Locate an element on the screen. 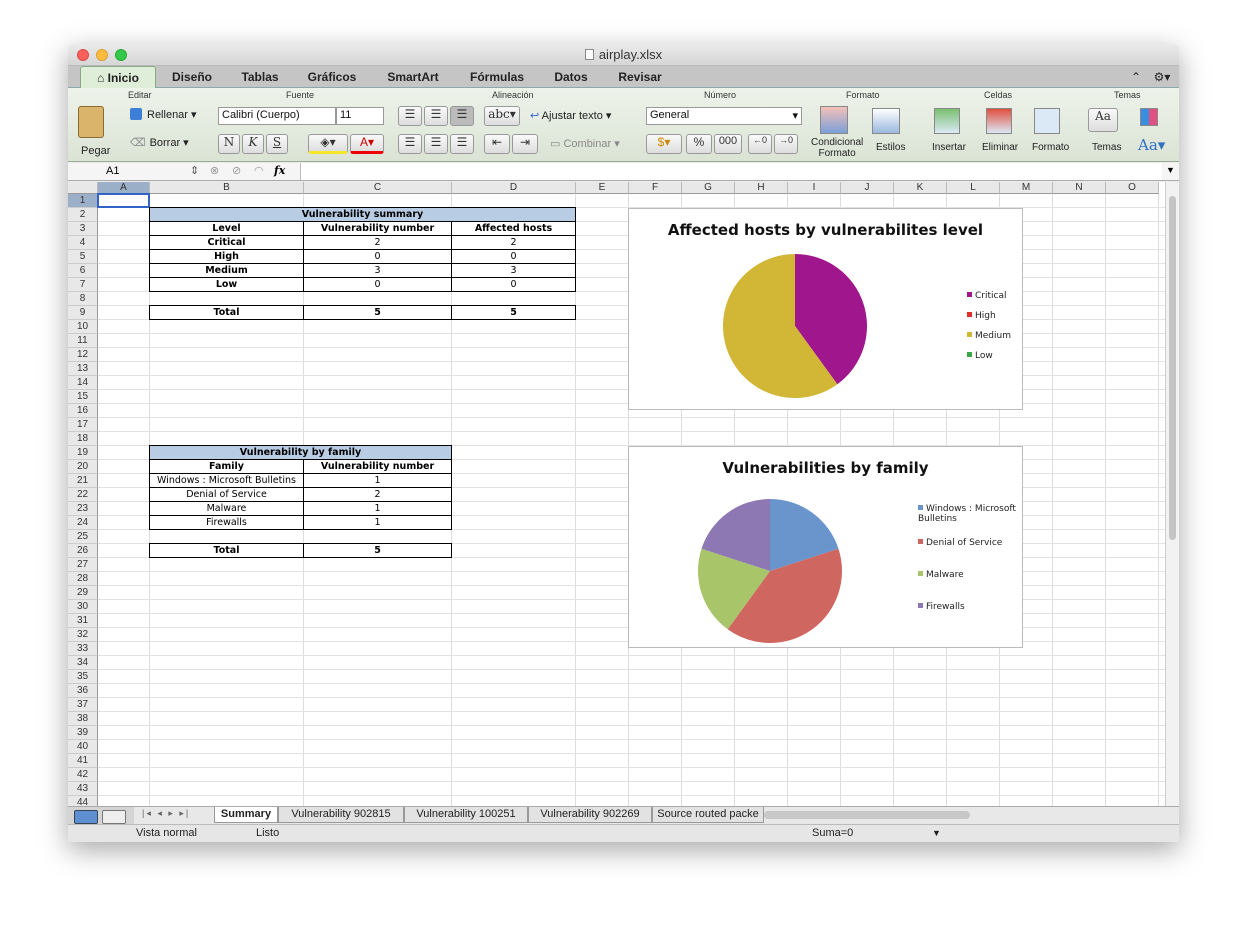 The width and height of the screenshot is (1247, 934). tab-revisar: Revisar is located at coordinates (640, 77).